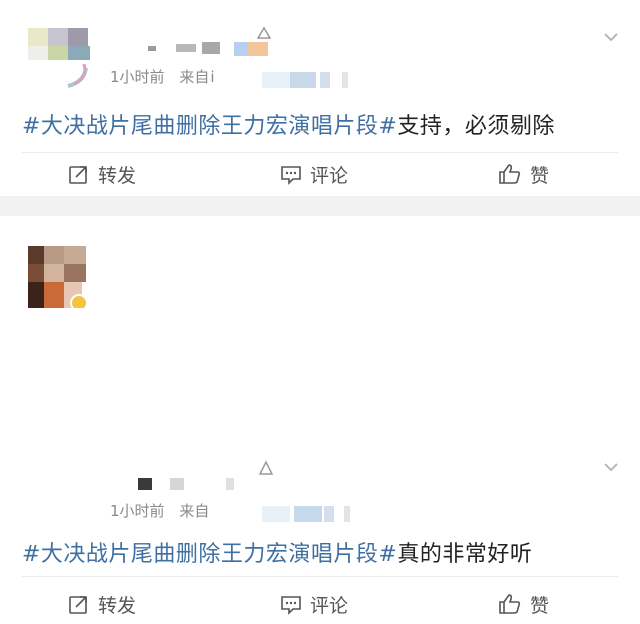  Describe the element at coordinates (77, 75) in the screenshot. I see `avatar-swirl` at that location.